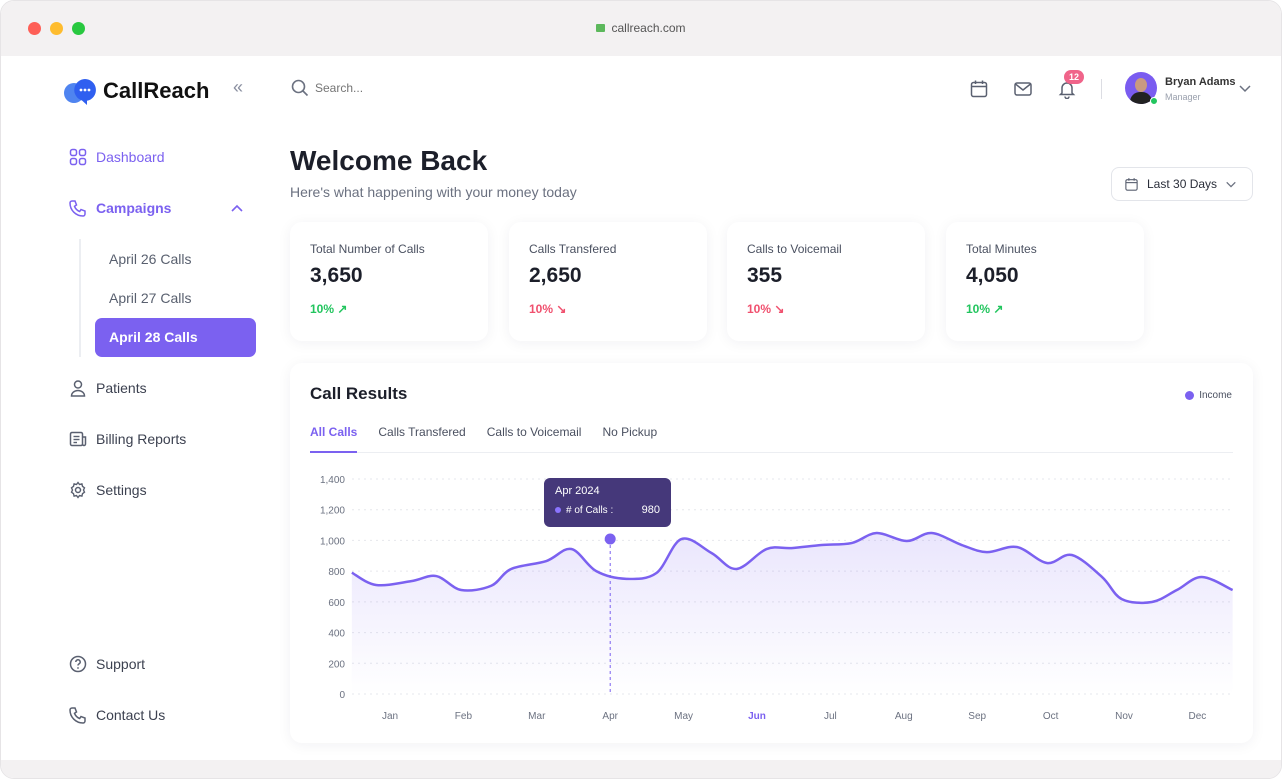 This screenshot has width=1282, height=779. I want to click on x-tick-label: Dec, so click(1198, 716).